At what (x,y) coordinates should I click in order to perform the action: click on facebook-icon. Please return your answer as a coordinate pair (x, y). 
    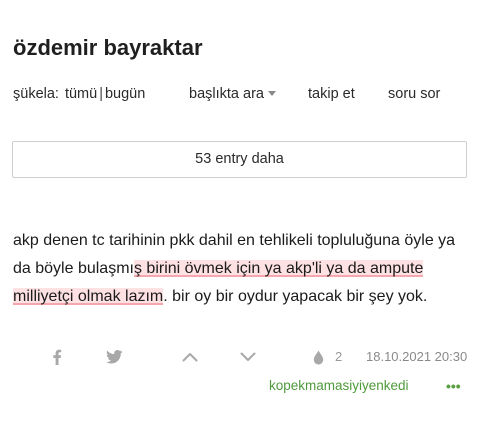
    Looking at the image, I should click on (57, 357).